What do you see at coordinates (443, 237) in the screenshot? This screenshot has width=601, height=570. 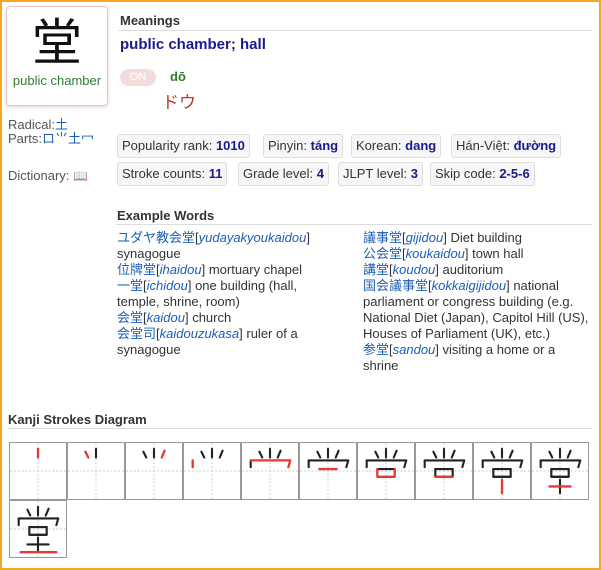 I see `example-word: 議事堂[gijidou] Diet building` at bounding box center [443, 237].